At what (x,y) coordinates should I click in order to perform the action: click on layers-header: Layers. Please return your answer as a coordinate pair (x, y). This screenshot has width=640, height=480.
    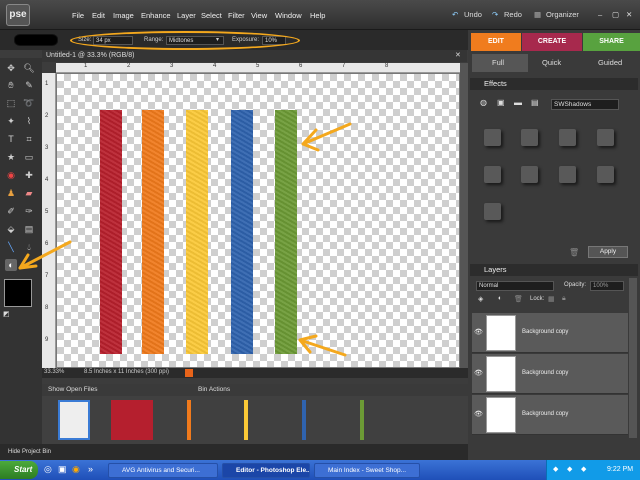
    Looking at the image, I should click on (554, 270).